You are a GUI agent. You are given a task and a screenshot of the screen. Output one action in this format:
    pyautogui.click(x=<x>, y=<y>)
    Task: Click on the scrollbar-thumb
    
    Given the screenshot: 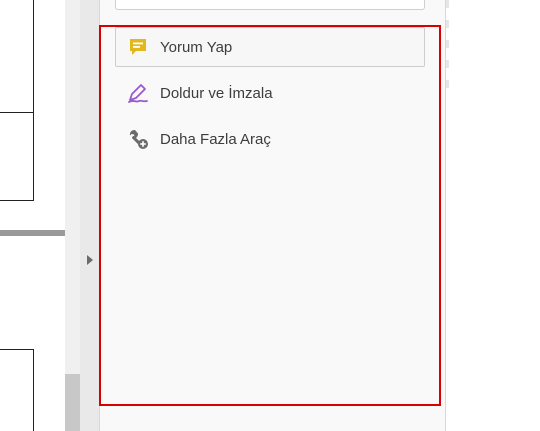 What is the action you would take?
    pyautogui.click(x=72, y=402)
    